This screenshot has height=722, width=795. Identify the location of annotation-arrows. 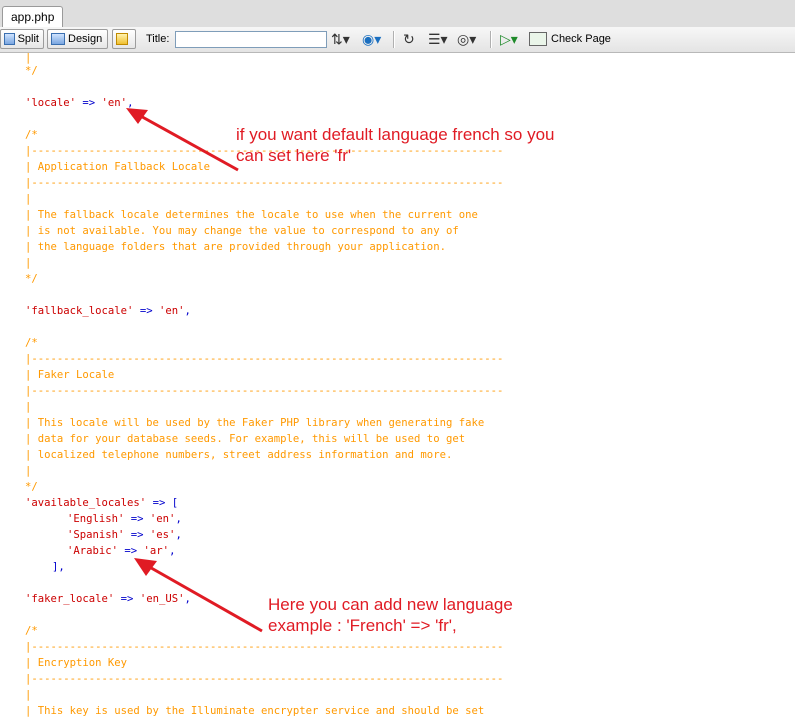
(194, 370).